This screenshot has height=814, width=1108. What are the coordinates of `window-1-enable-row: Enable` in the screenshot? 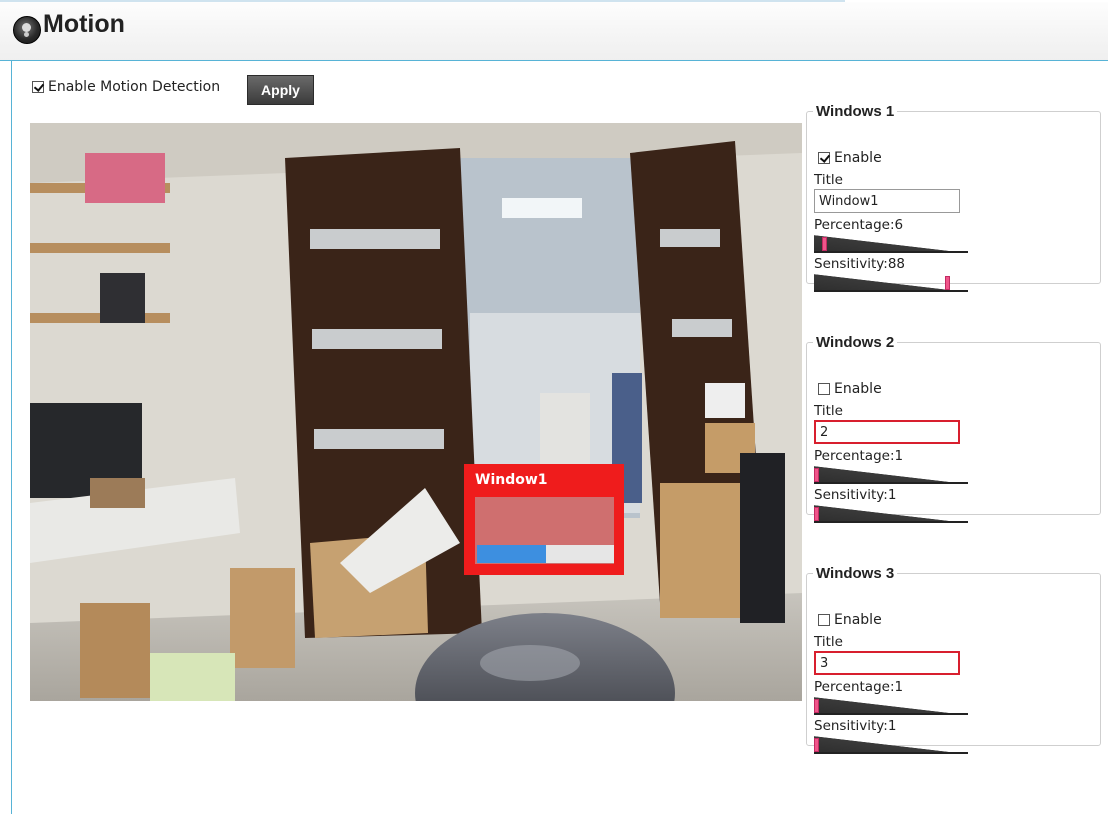 It's located at (850, 158).